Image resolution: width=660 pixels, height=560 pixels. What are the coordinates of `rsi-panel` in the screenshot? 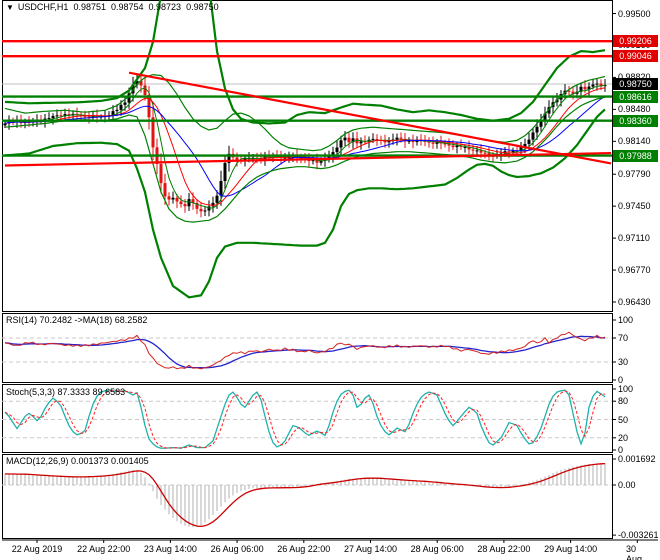 It's located at (307, 347).